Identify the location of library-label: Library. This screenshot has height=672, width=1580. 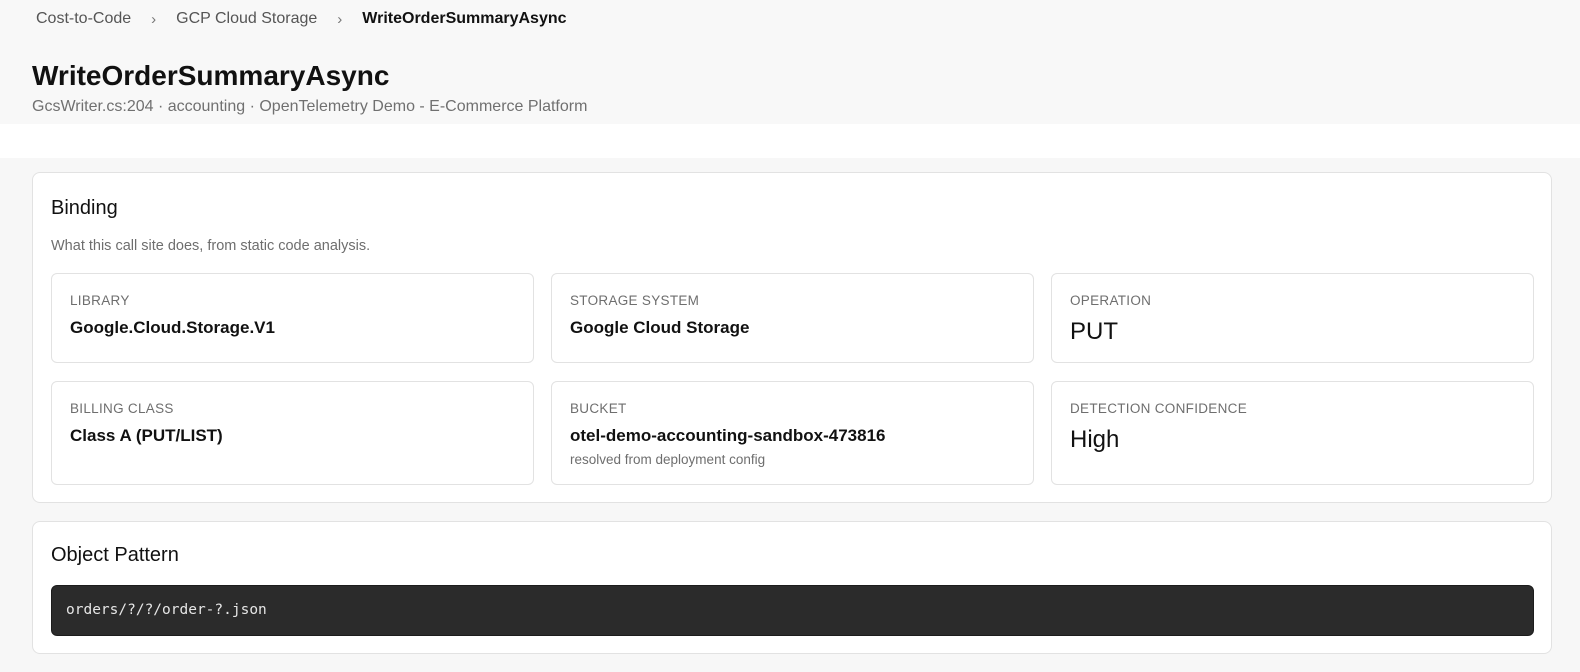
(100, 300).